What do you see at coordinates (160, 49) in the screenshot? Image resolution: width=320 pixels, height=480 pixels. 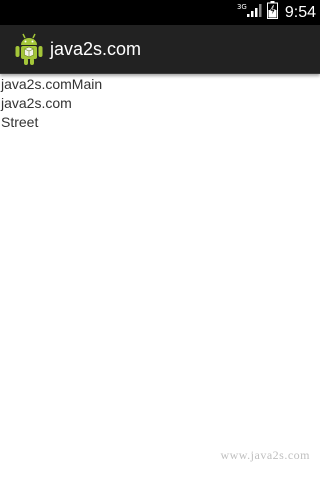 I see `action-bar: java2s.com` at bounding box center [160, 49].